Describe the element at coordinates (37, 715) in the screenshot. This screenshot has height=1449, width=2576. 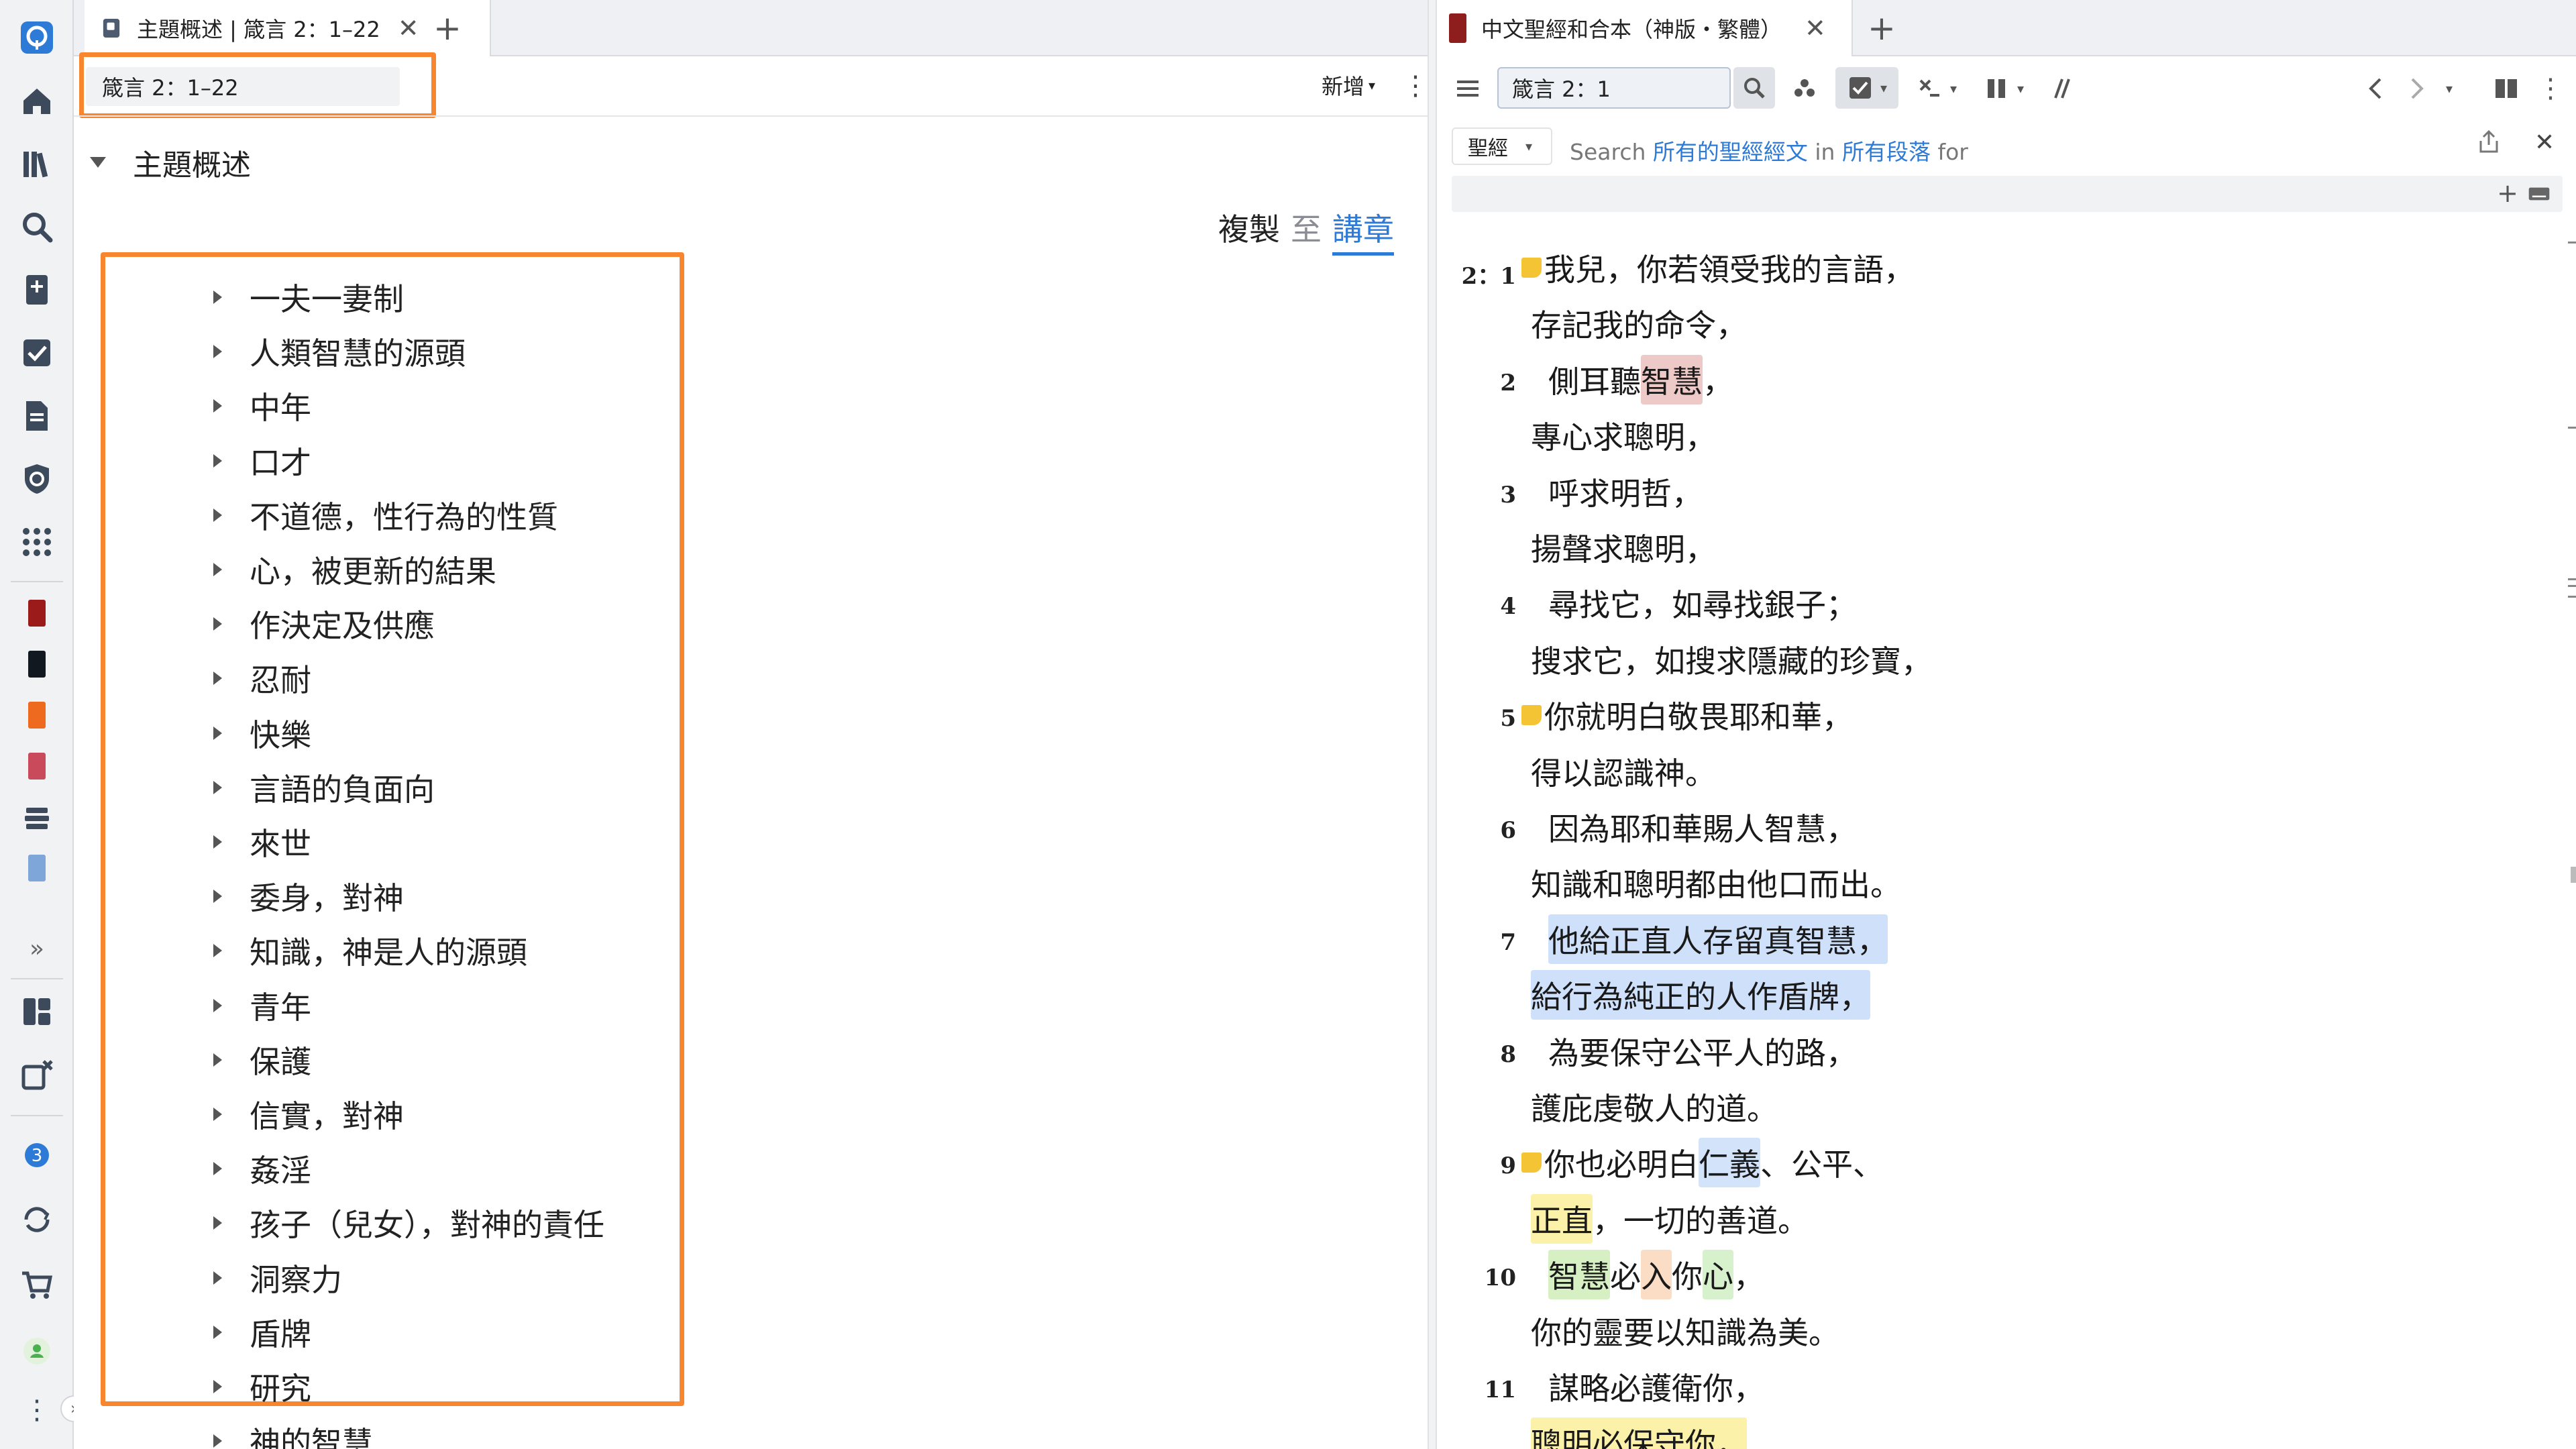
I see `book-orange-icon` at that location.